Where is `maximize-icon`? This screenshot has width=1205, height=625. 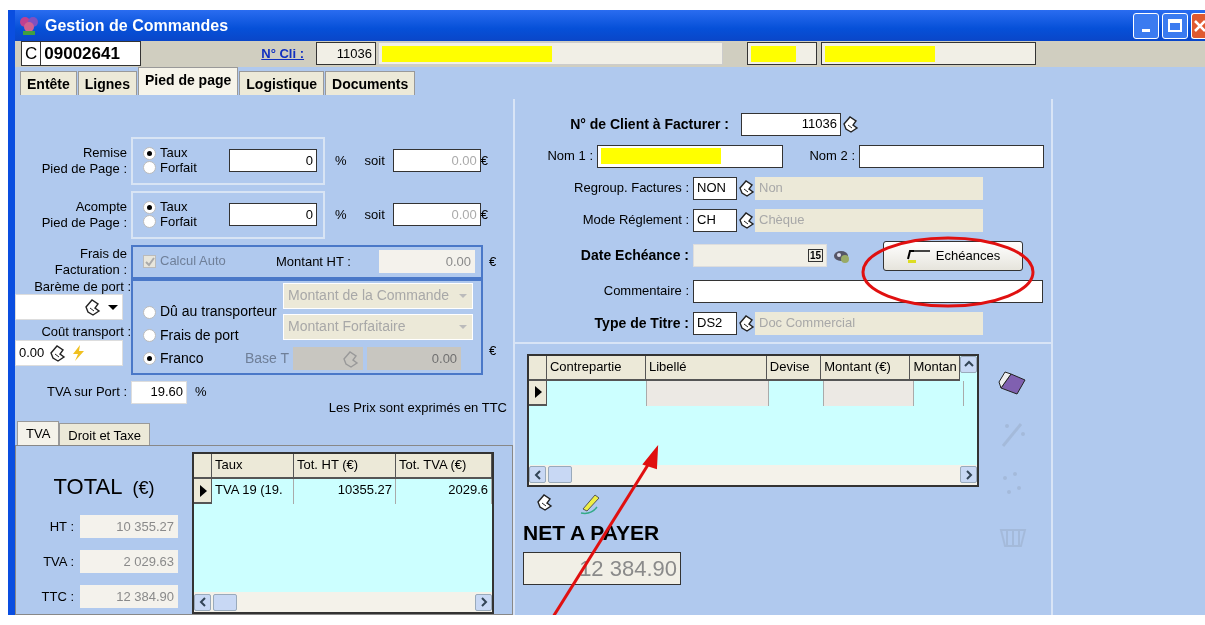 maximize-icon is located at coordinates (1175, 25).